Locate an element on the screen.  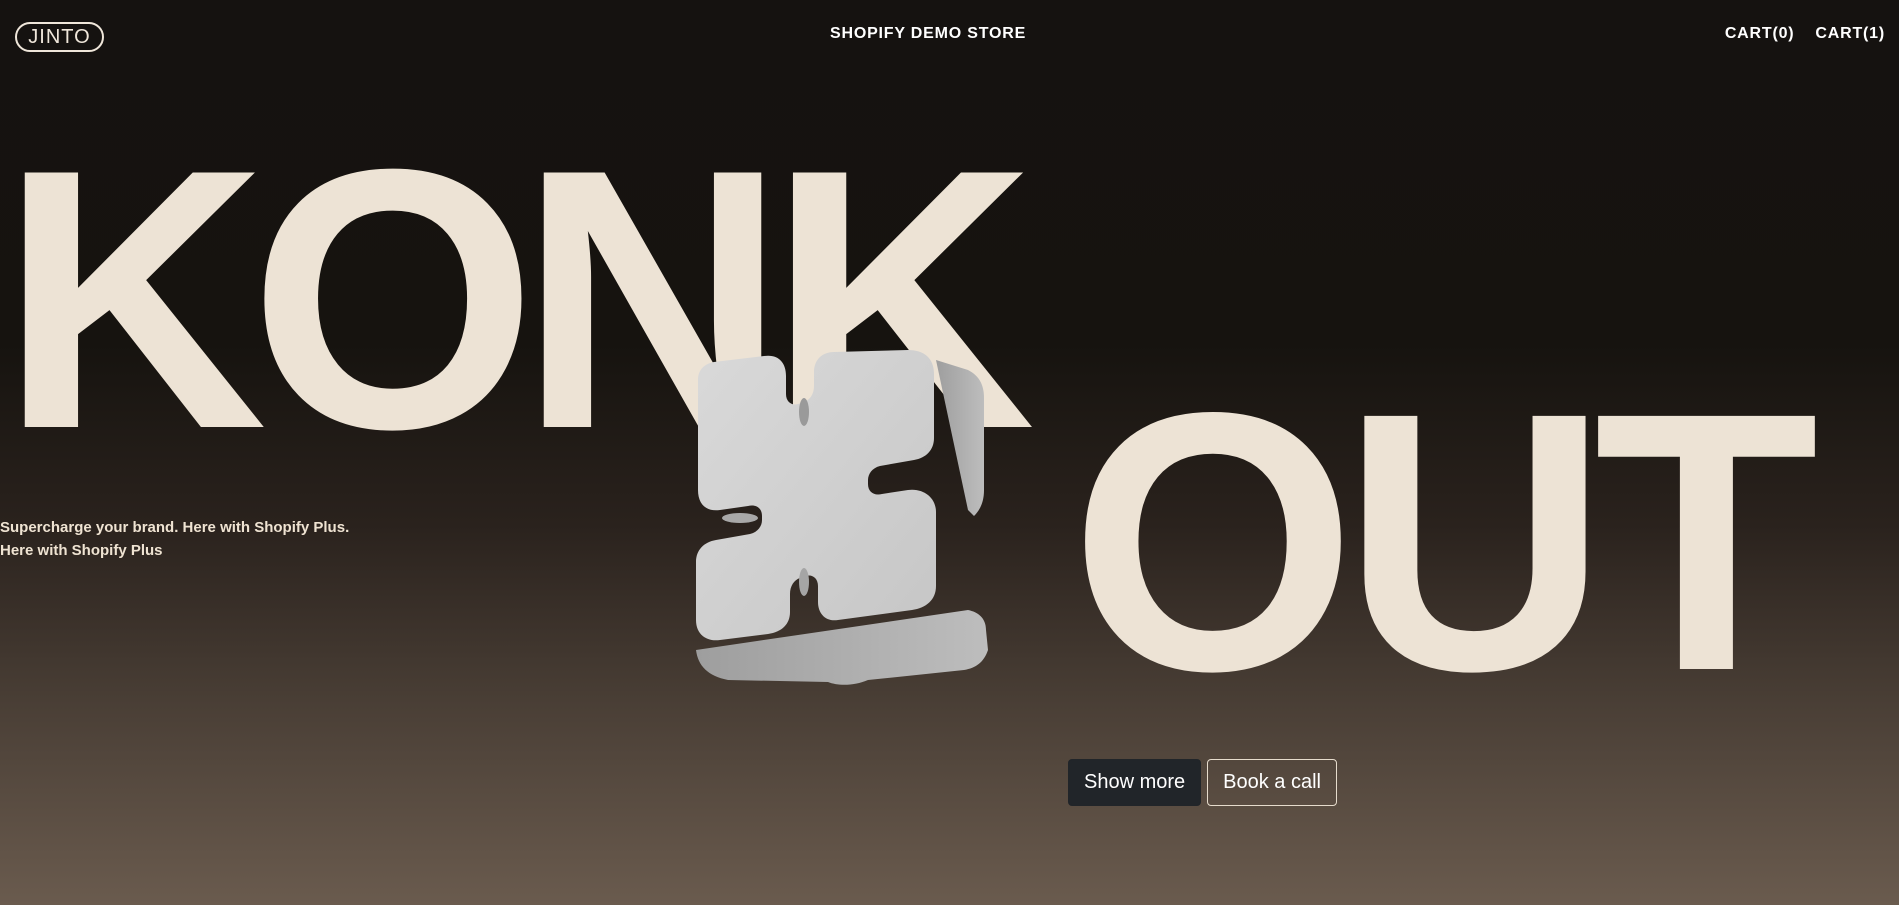
hero-actions: Show more Book a call is located at coordinates (1202, 782).